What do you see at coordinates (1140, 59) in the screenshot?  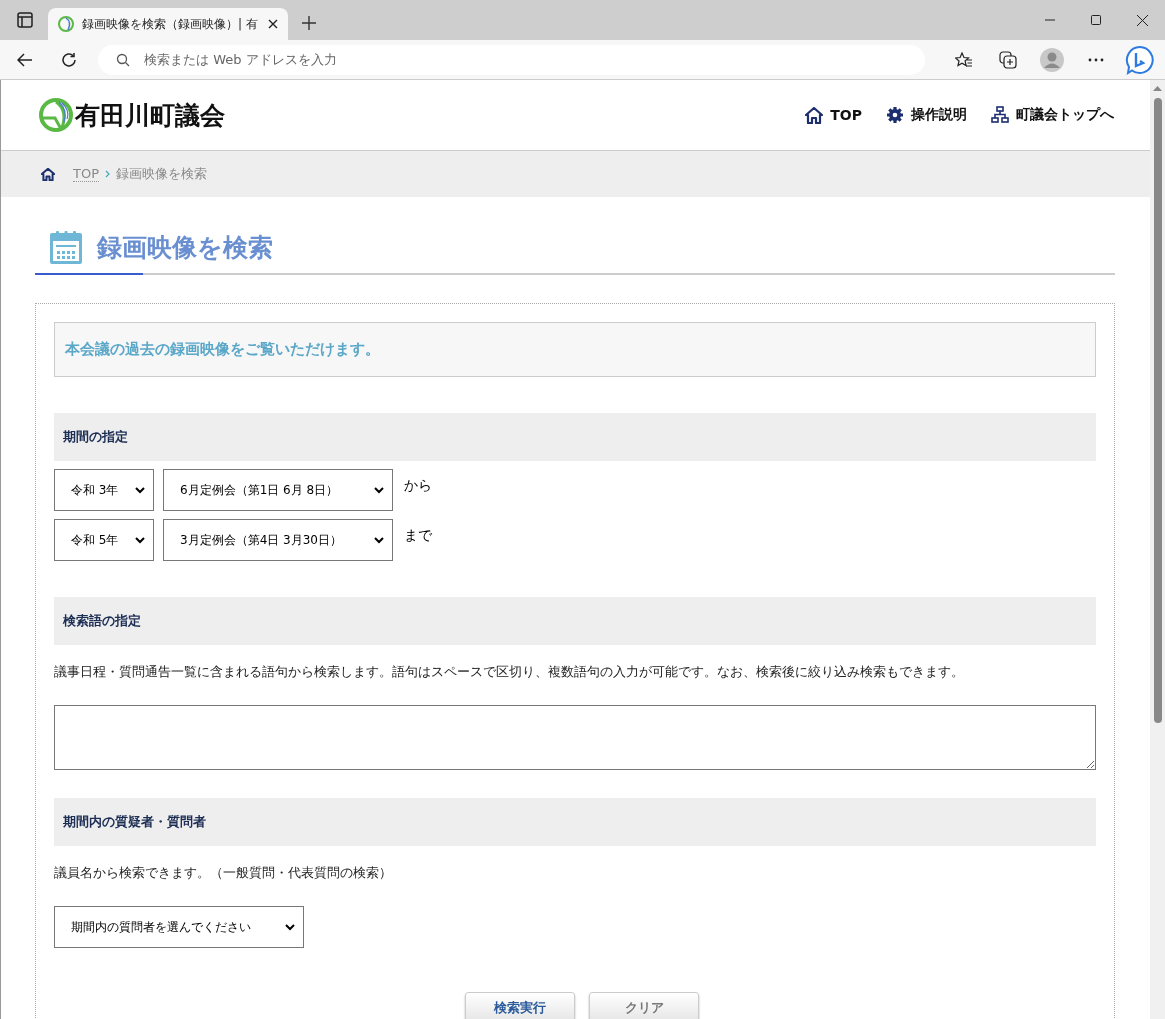 I see `chat-bubble-icon` at bounding box center [1140, 59].